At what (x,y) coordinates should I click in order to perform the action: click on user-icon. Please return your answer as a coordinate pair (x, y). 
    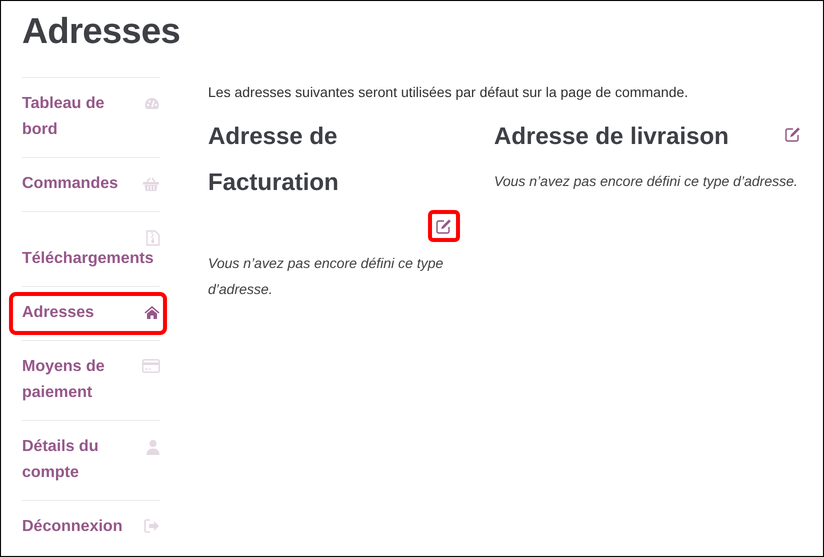
    Looking at the image, I should click on (153, 447).